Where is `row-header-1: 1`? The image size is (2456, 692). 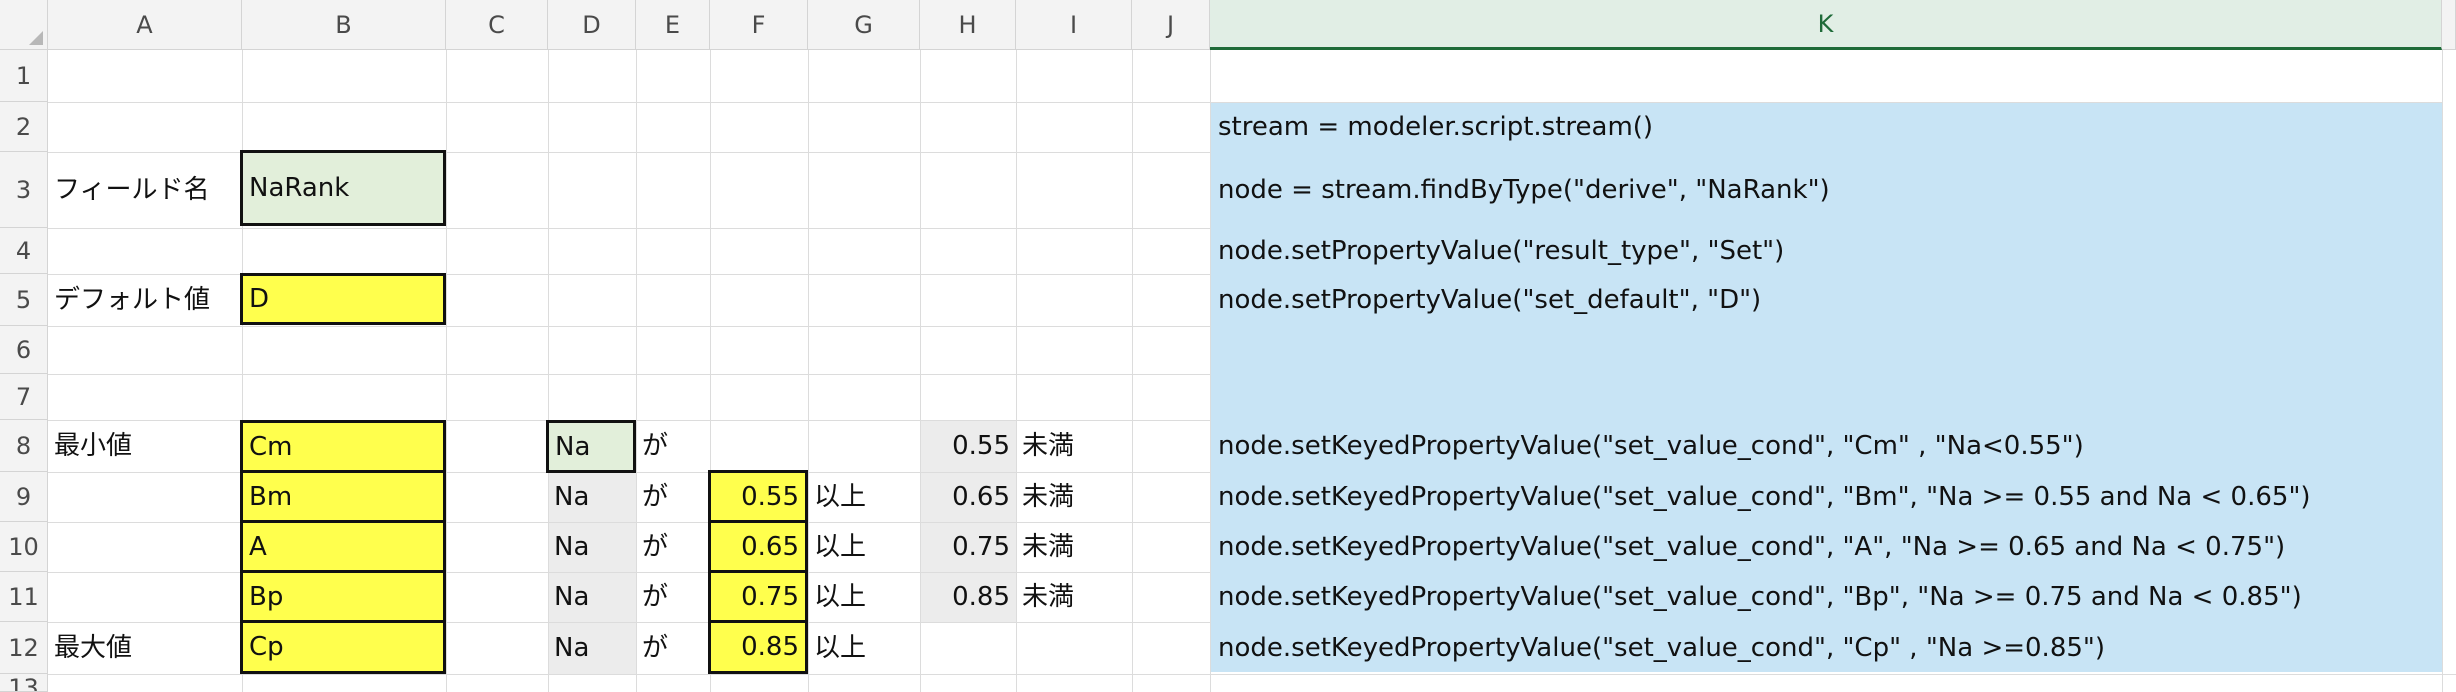
row-header-1: 1 is located at coordinates (24, 76).